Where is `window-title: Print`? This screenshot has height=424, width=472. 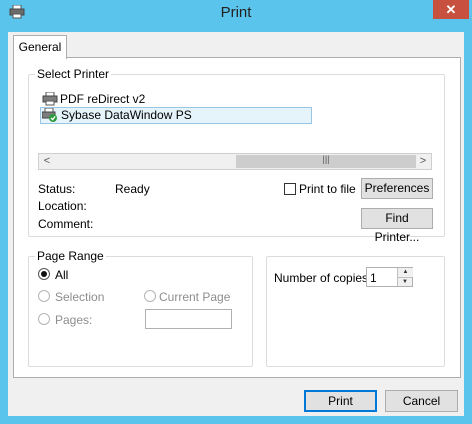
window-title: Print is located at coordinates (236, 12).